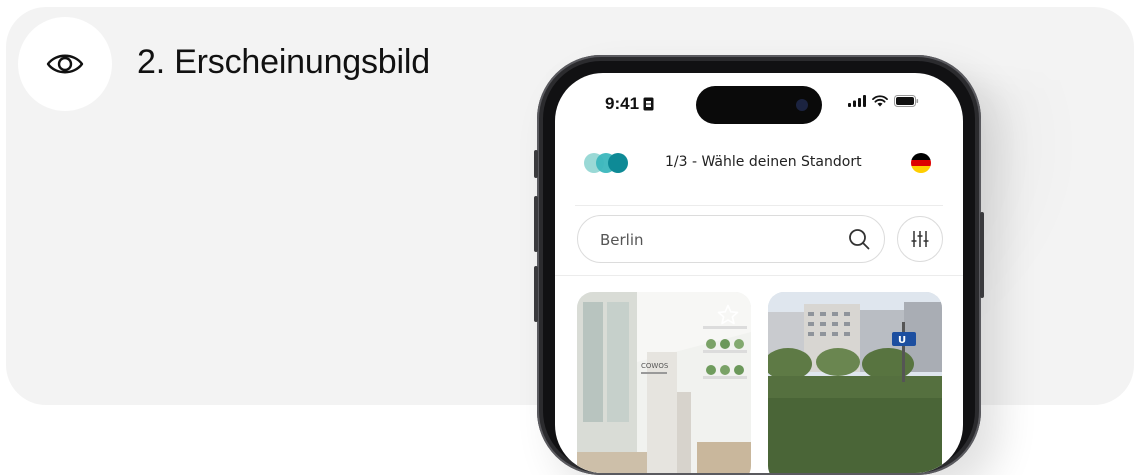  Describe the element at coordinates (731, 239) in the screenshot. I see `search-input: Berlin` at that location.